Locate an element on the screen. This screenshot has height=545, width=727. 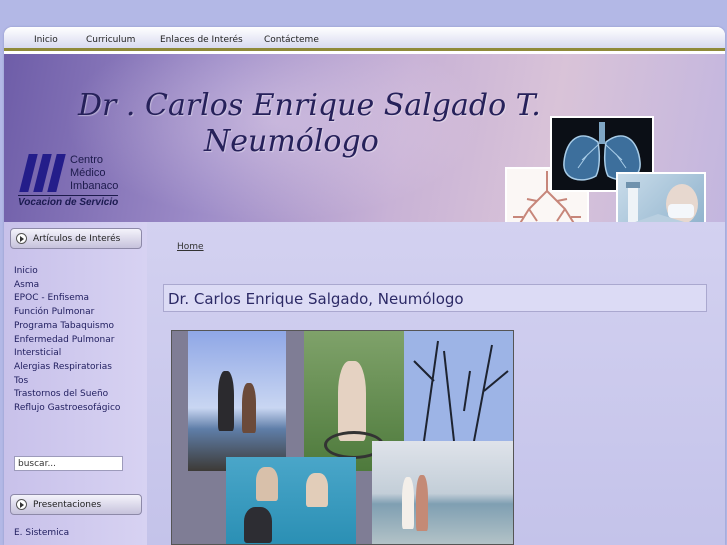
logo-line-3: Imbanaco is located at coordinates (94, 186).